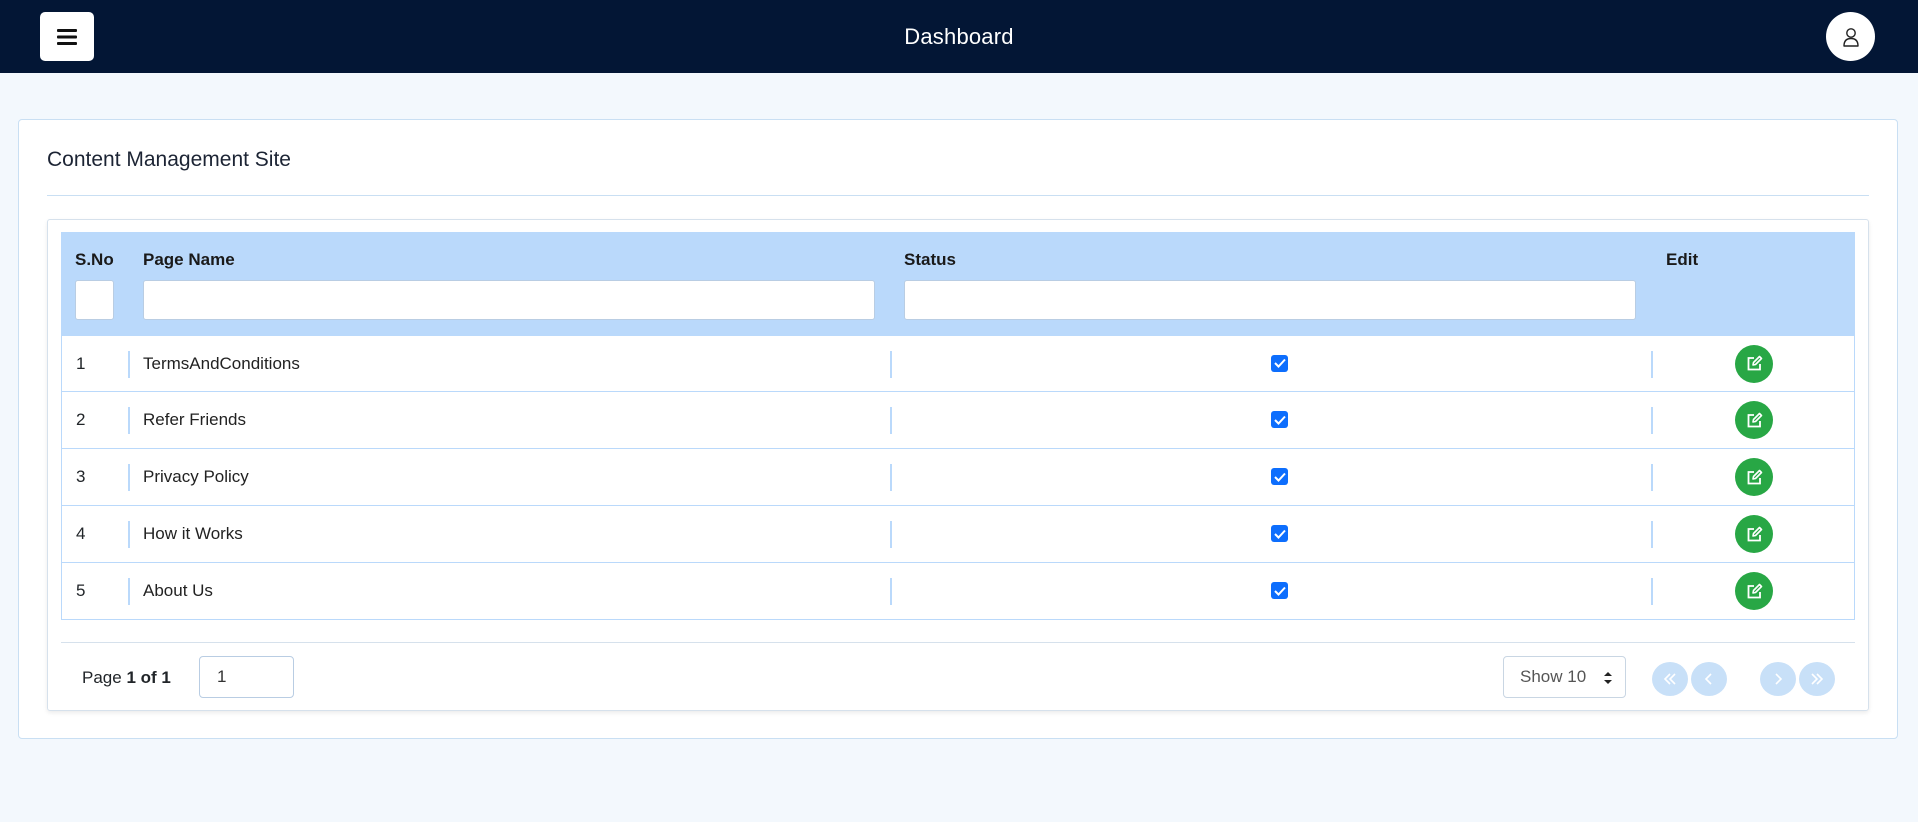 The width and height of the screenshot is (1918, 822). Describe the element at coordinates (94, 260) in the screenshot. I see `column-header-sno: S.No` at that location.